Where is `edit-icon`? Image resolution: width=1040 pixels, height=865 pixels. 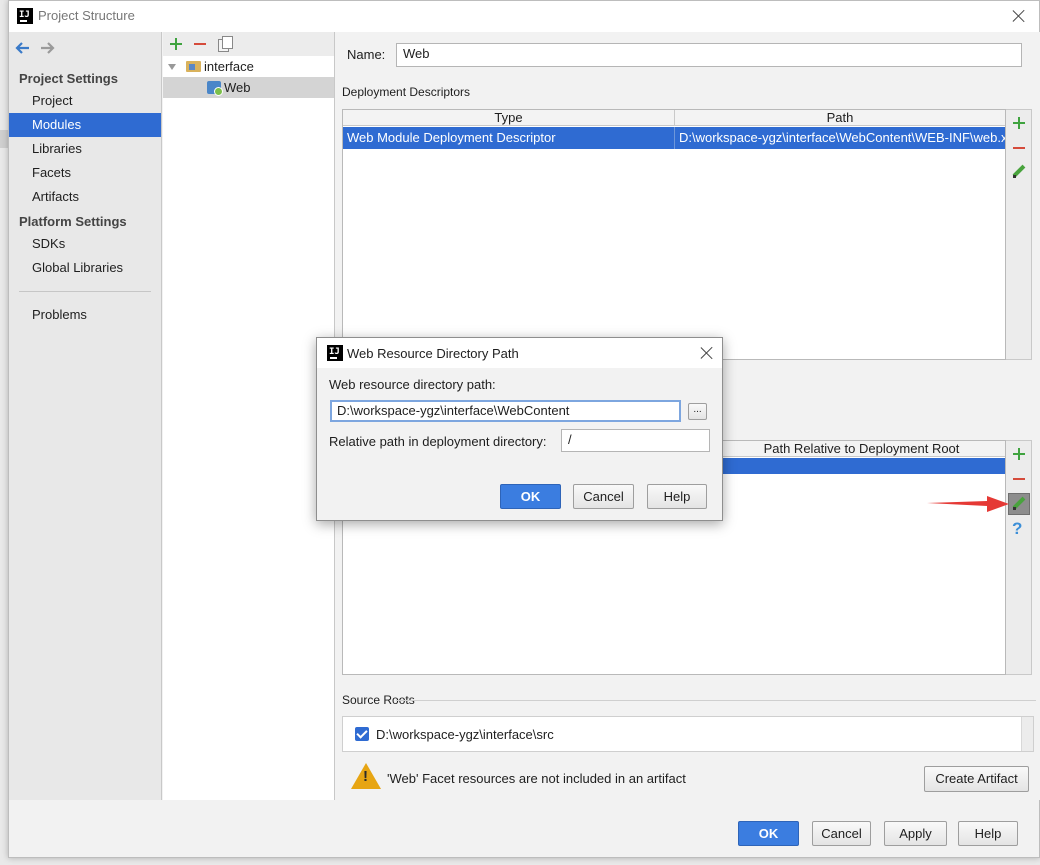
edit-icon is located at coordinates (1019, 504).